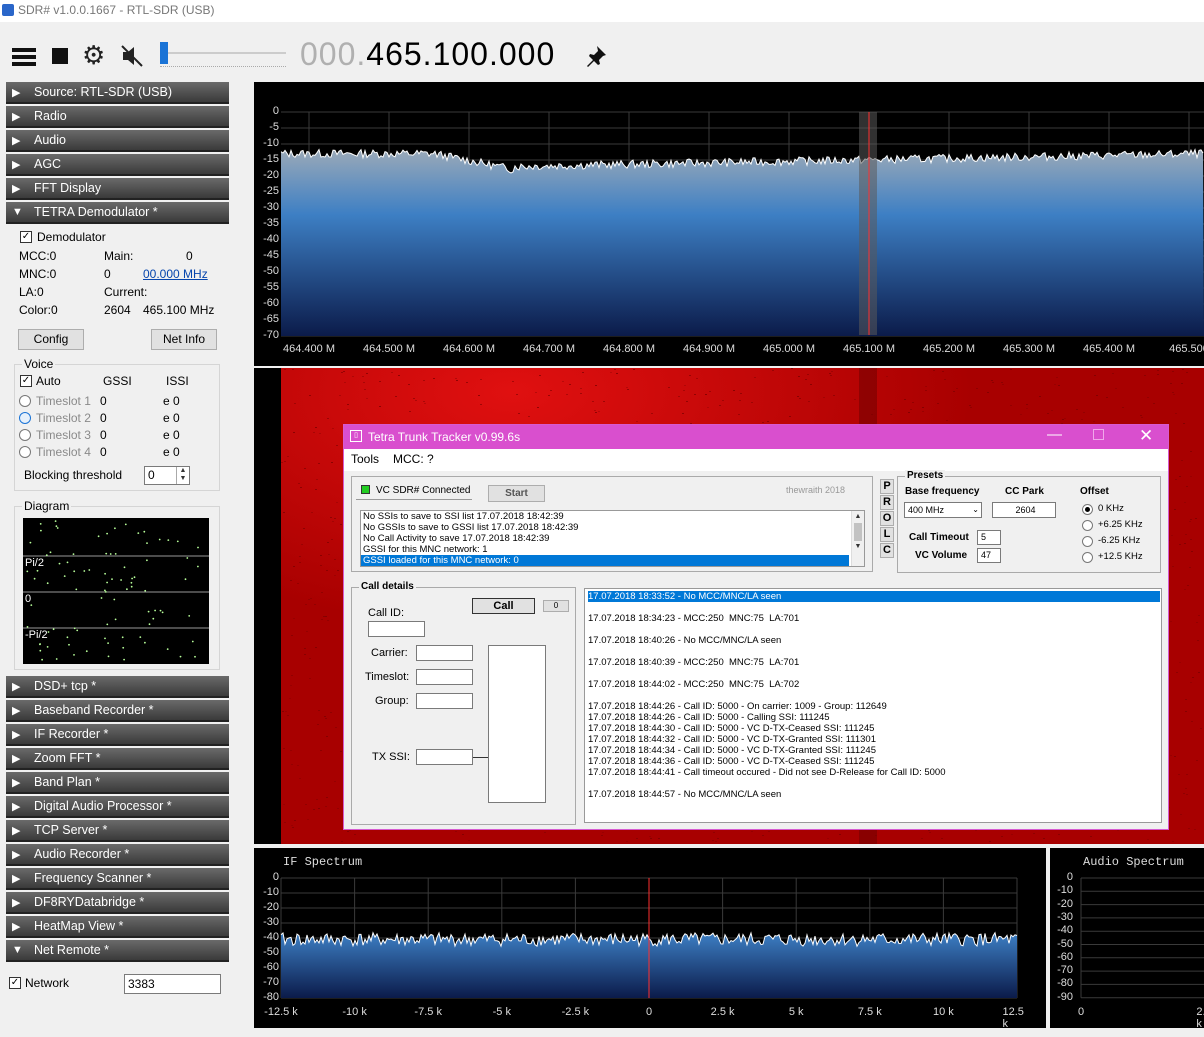 Image resolution: width=1204 pixels, height=1037 pixels. What do you see at coordinates (117, 855) in the screenshot?
I see `sidebar-section: ▶ Audio Recorder *` at bounding box center [117, 855].